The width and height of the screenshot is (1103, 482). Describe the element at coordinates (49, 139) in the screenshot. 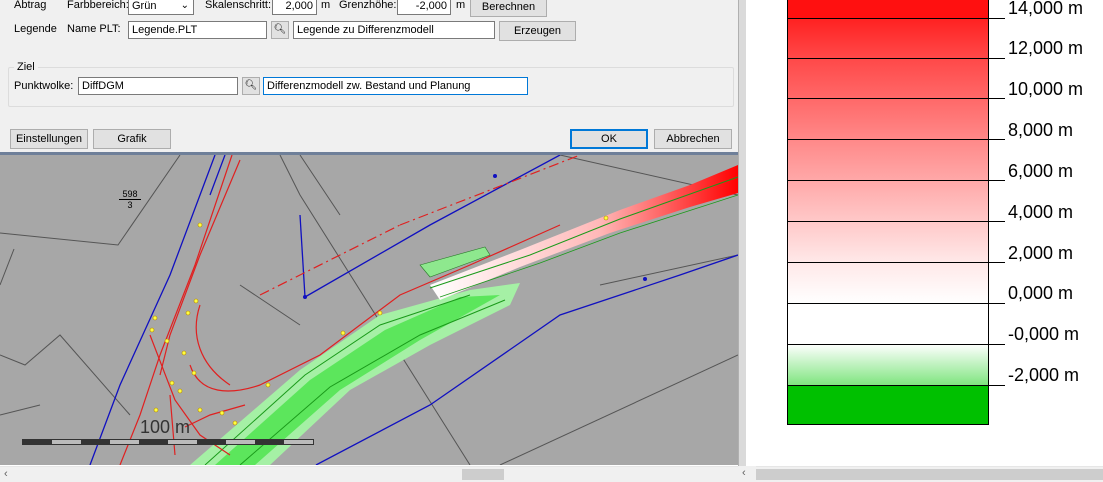

I see `einstellungen-button: Einstellungen` at that location.